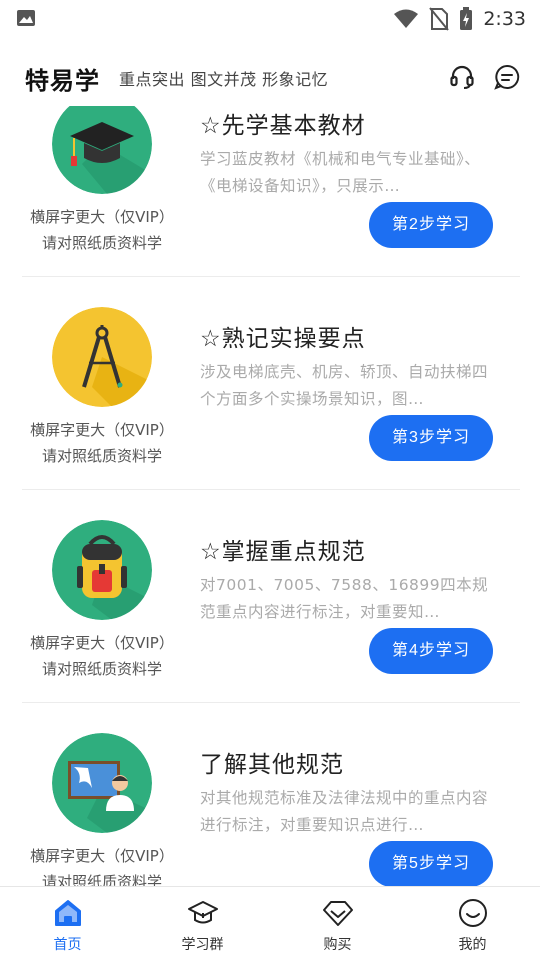 The height and width of the screenshot is (960, 540). I want to click on nav-item-study-group: 学习群, so click(202, 923).